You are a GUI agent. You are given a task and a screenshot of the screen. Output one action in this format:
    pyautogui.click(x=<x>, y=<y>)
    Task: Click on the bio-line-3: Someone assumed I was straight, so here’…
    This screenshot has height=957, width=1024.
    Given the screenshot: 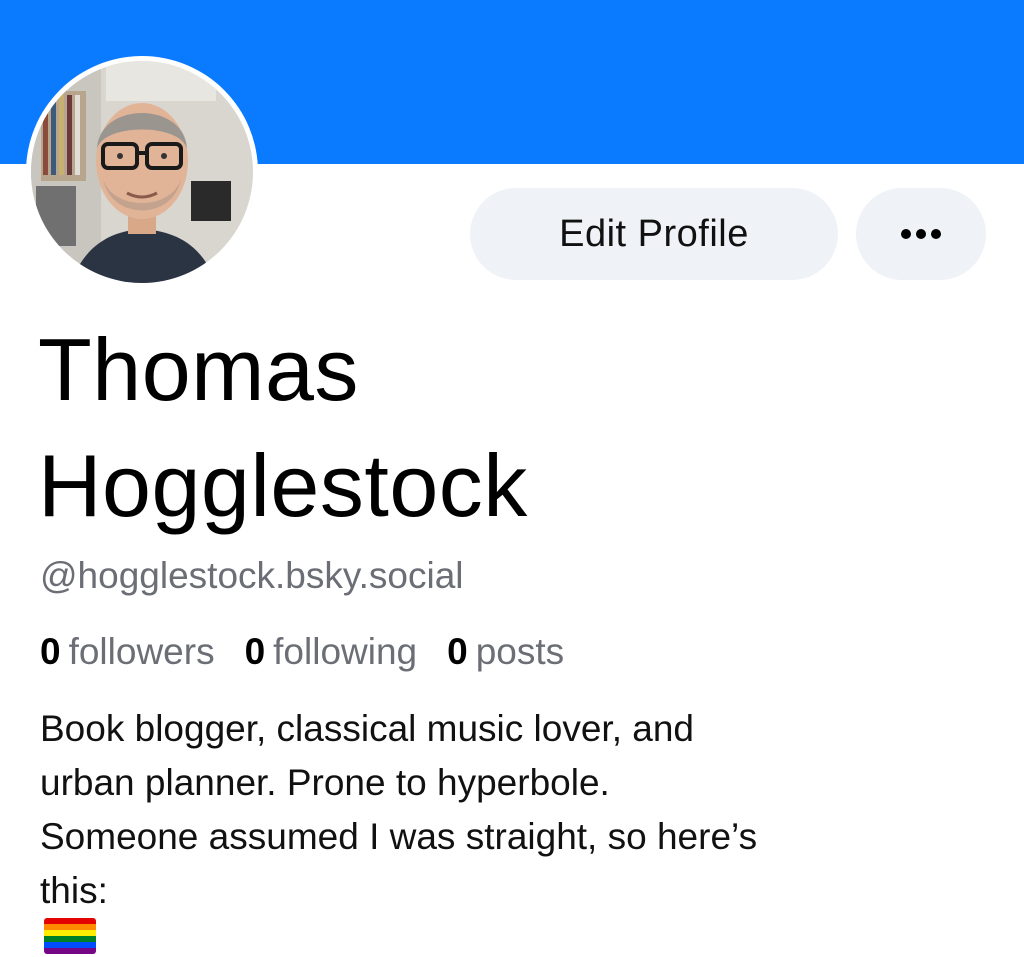 What is the action you would take?
    pyautogui.click(x=399, y=836)
    